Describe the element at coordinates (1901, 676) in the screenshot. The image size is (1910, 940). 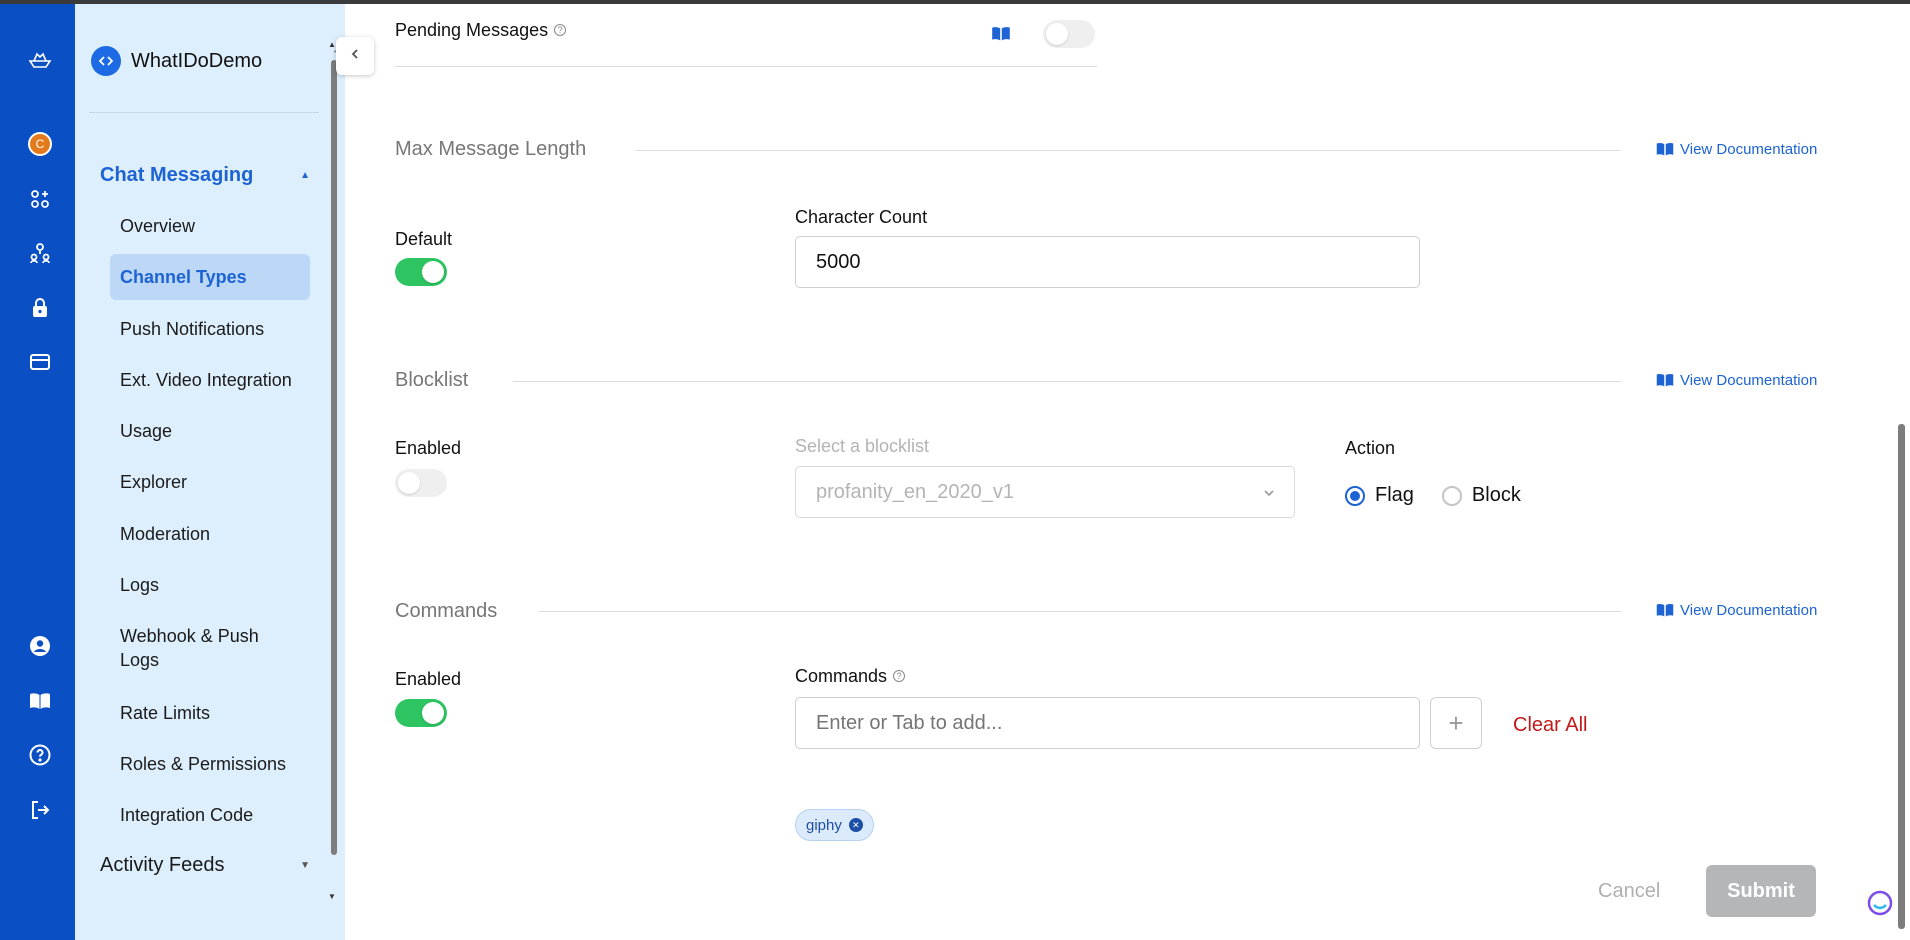
I see `main-scrollbar` at that location.